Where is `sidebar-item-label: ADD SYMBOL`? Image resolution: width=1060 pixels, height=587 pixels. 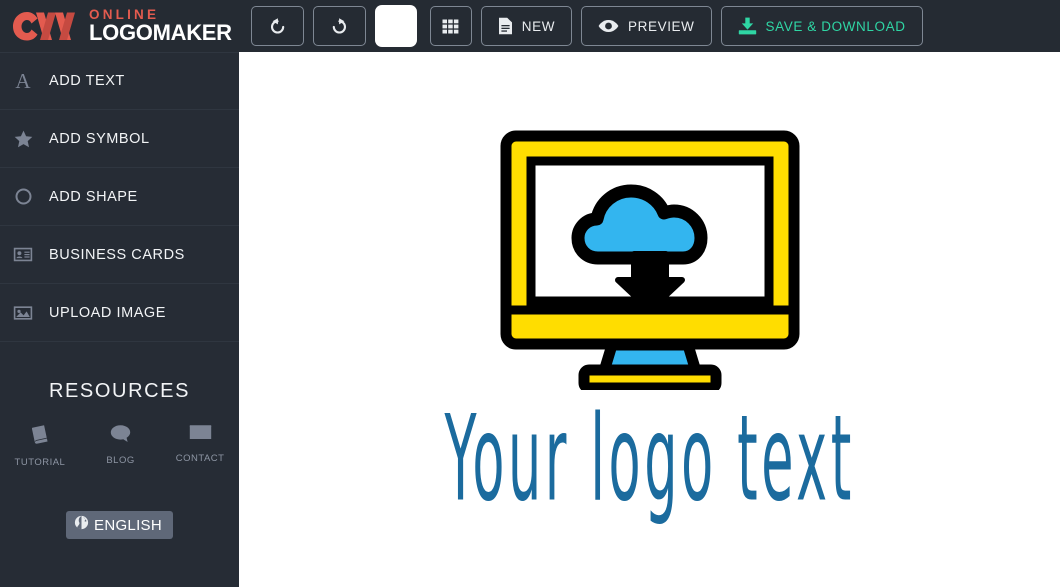
sidebar-item-label: ADD SYMBOL is located at coordinates (99, 138).